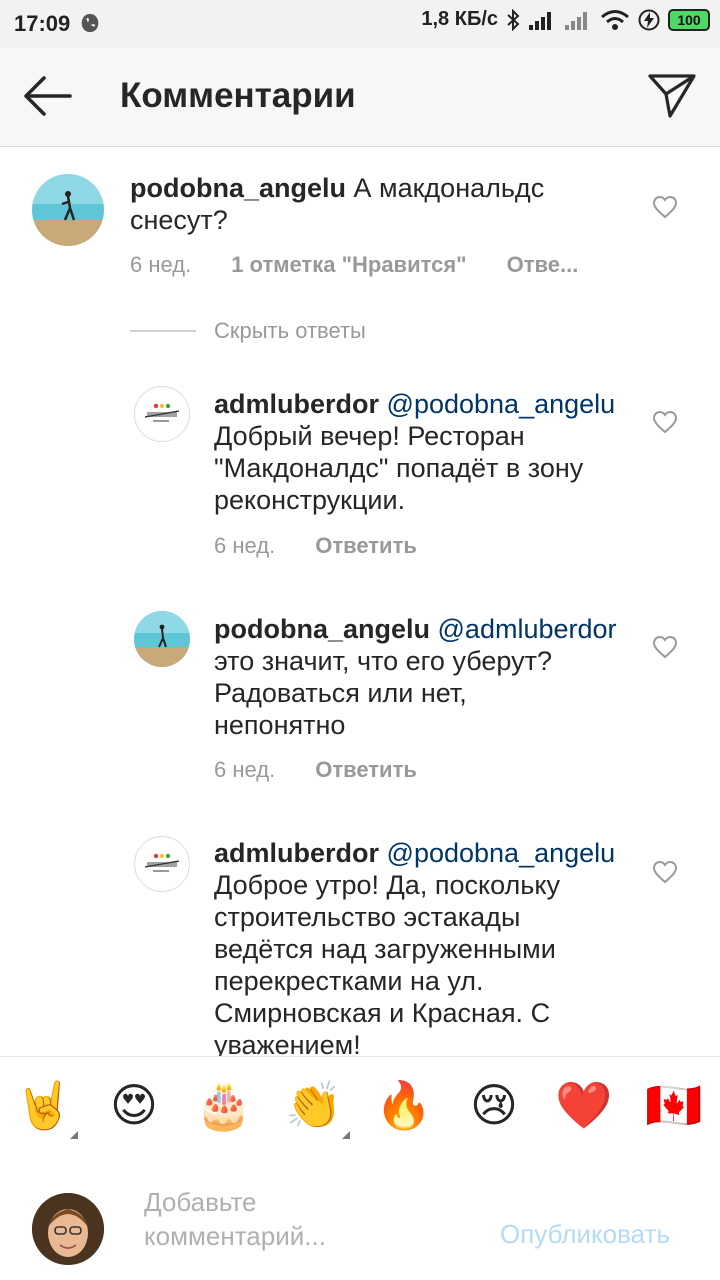 The height and width of the screenshot is (1280, 720). What do you see at coordinates (615, 19) in the screenshot?
I see `wifi-icon` at bounding box center [615, 19].